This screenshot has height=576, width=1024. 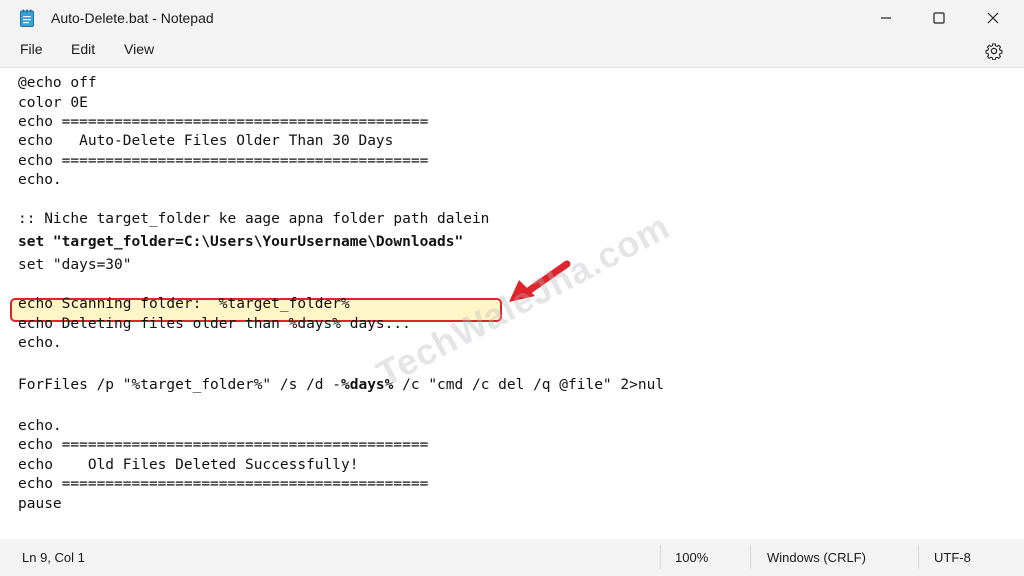 What do you see at coordinates (512, 557) in the screenshot?
I see `status-bar: Ln 9, Col 1 100% Windows (CRLF) UTF-8` at bounding box center [512, 557].